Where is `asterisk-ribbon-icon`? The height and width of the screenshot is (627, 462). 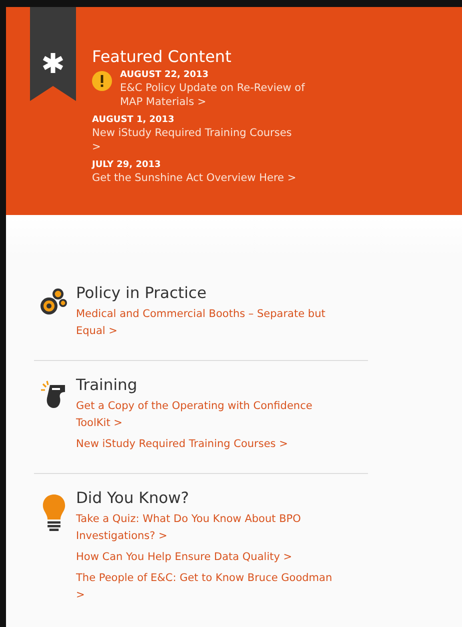 asterisk-ribbon-icon is located at coordinates (53, 54).